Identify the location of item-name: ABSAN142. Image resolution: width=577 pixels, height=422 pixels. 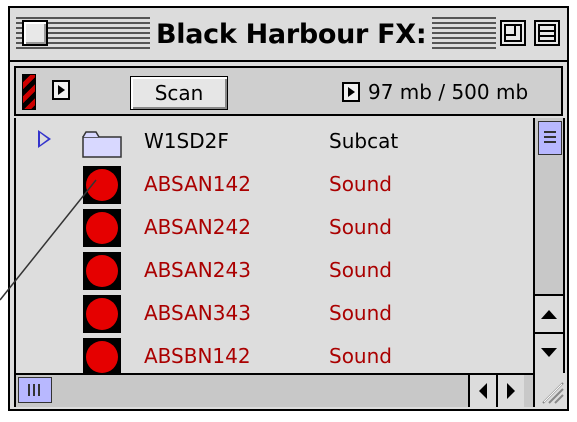
(197, 184).